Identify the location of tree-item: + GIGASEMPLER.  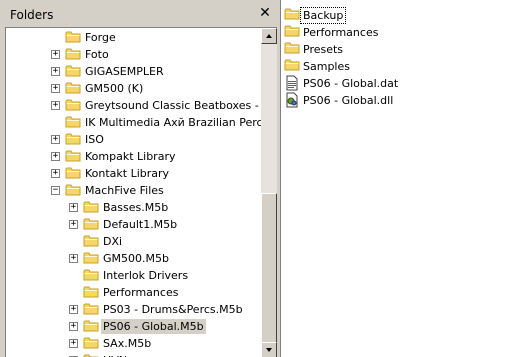
(133, 71).